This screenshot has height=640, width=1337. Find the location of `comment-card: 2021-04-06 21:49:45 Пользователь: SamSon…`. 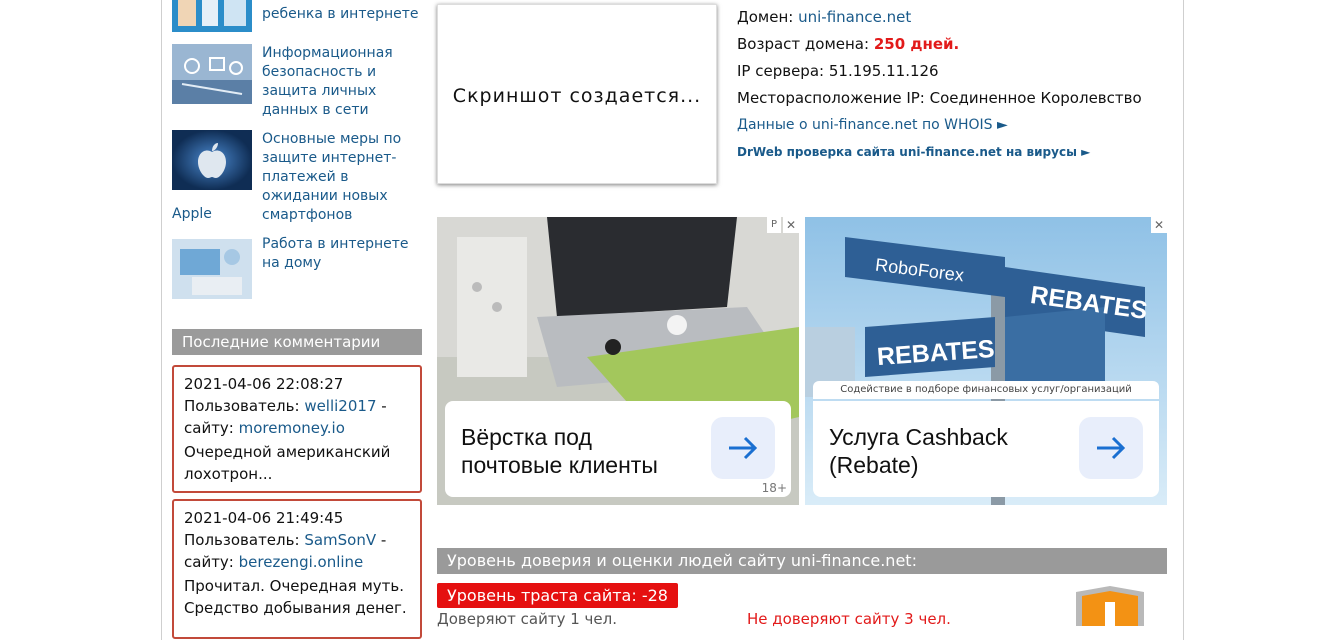

comment-card: 2021-04-06 21:49:45 Пользователь: SamSon… is located at coordinates (297, 569).